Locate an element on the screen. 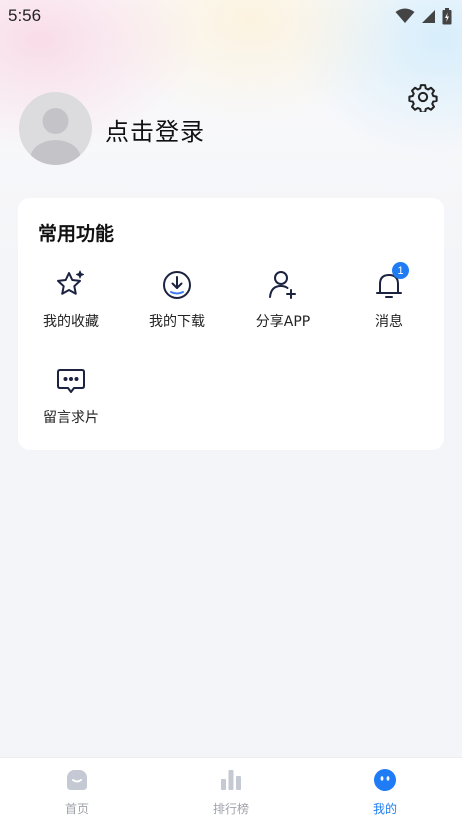  bottom-tab-bar: 首页 排行榜 我的 is located at coordinates (231, 790).